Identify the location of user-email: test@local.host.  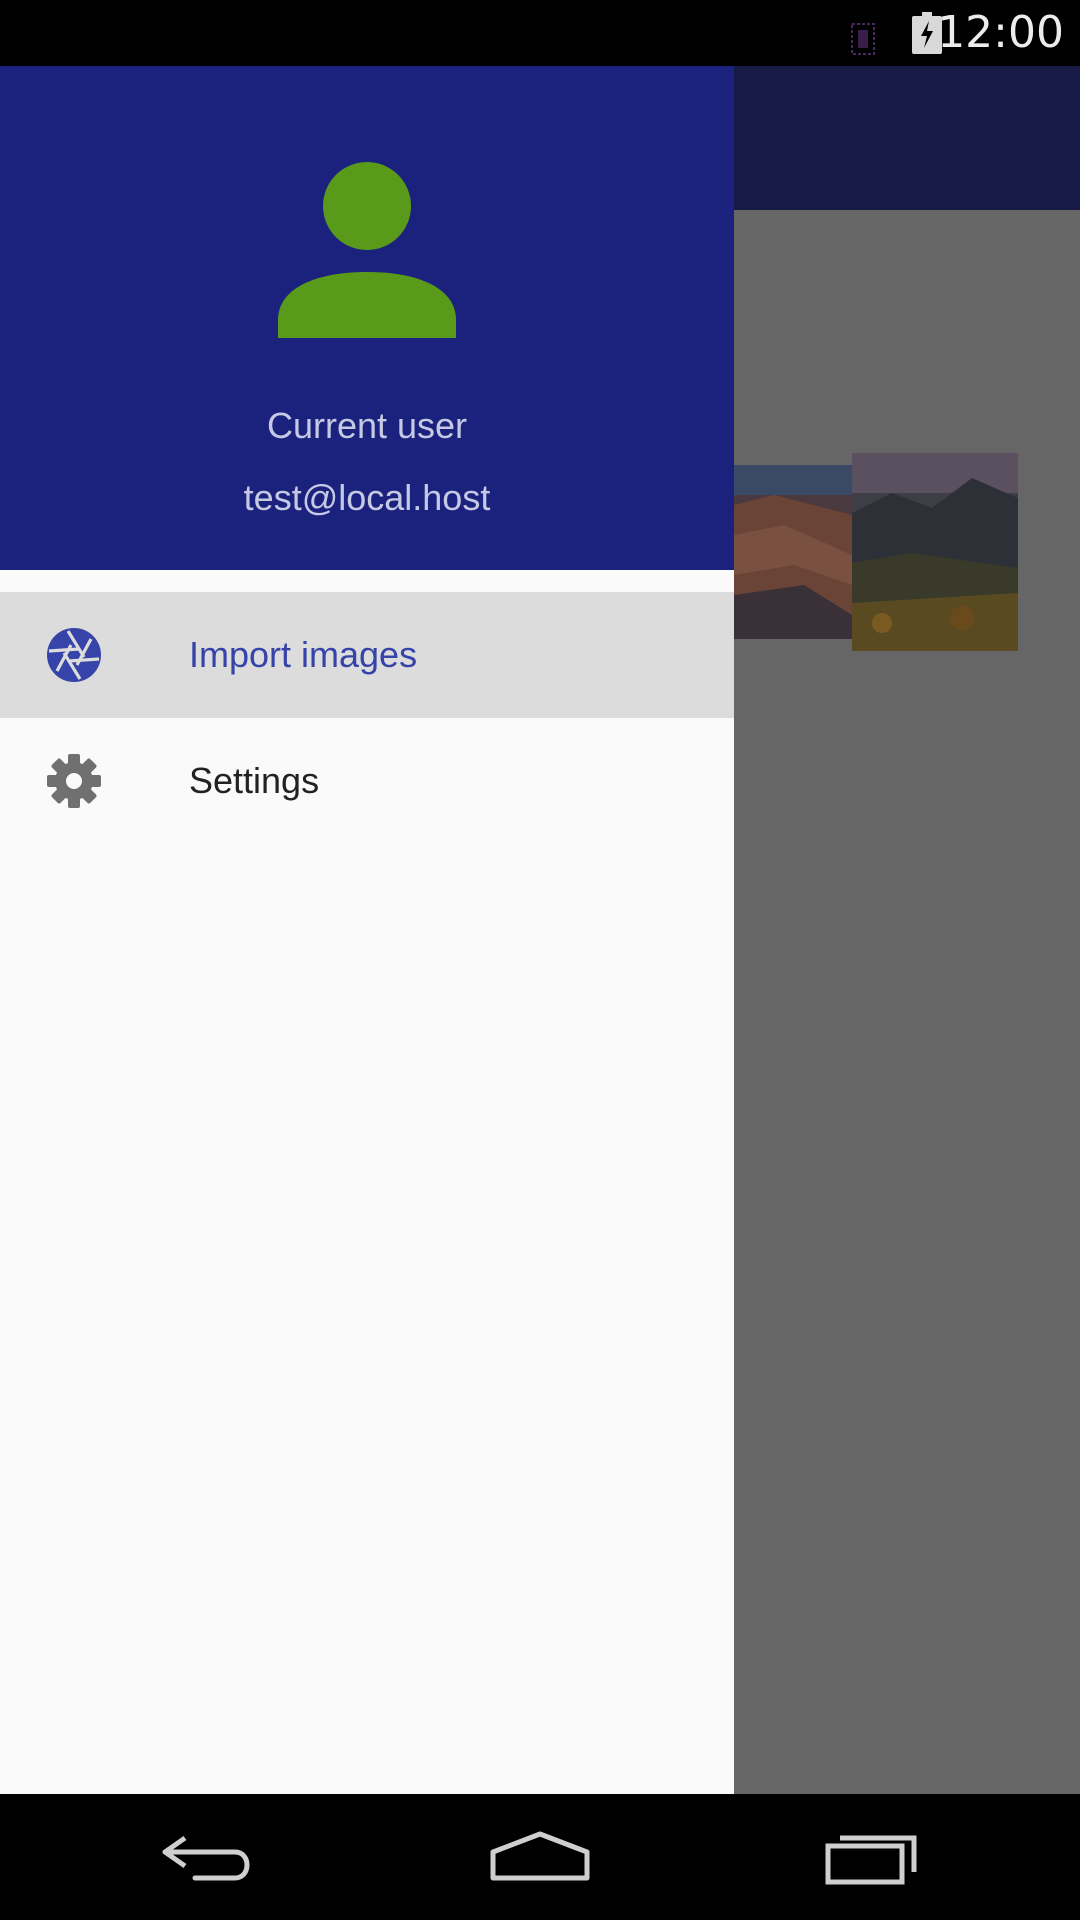
(367, 497).